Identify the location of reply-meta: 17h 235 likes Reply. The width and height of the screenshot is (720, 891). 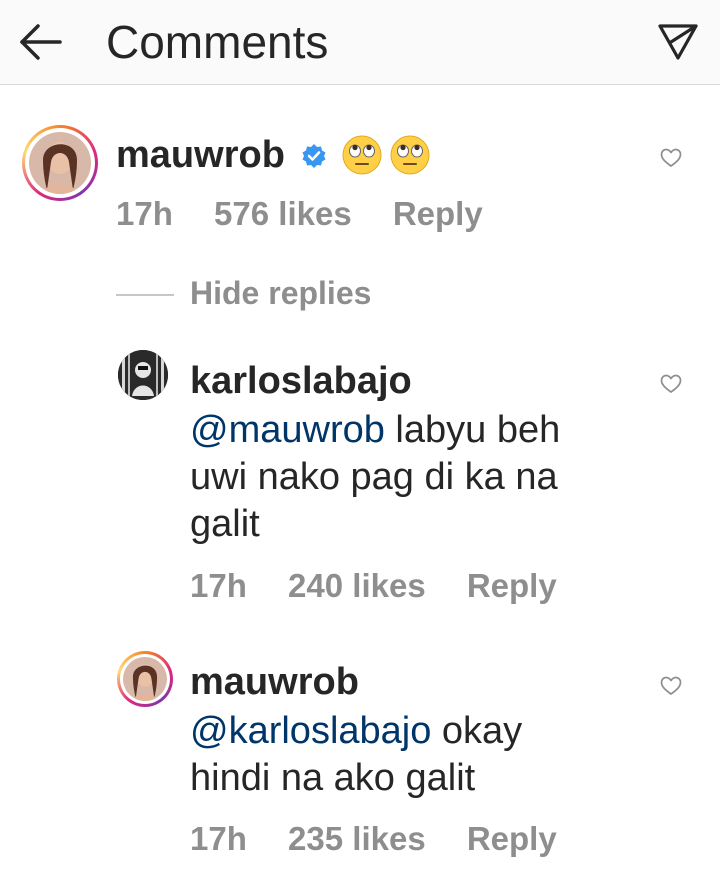
(389, 839).